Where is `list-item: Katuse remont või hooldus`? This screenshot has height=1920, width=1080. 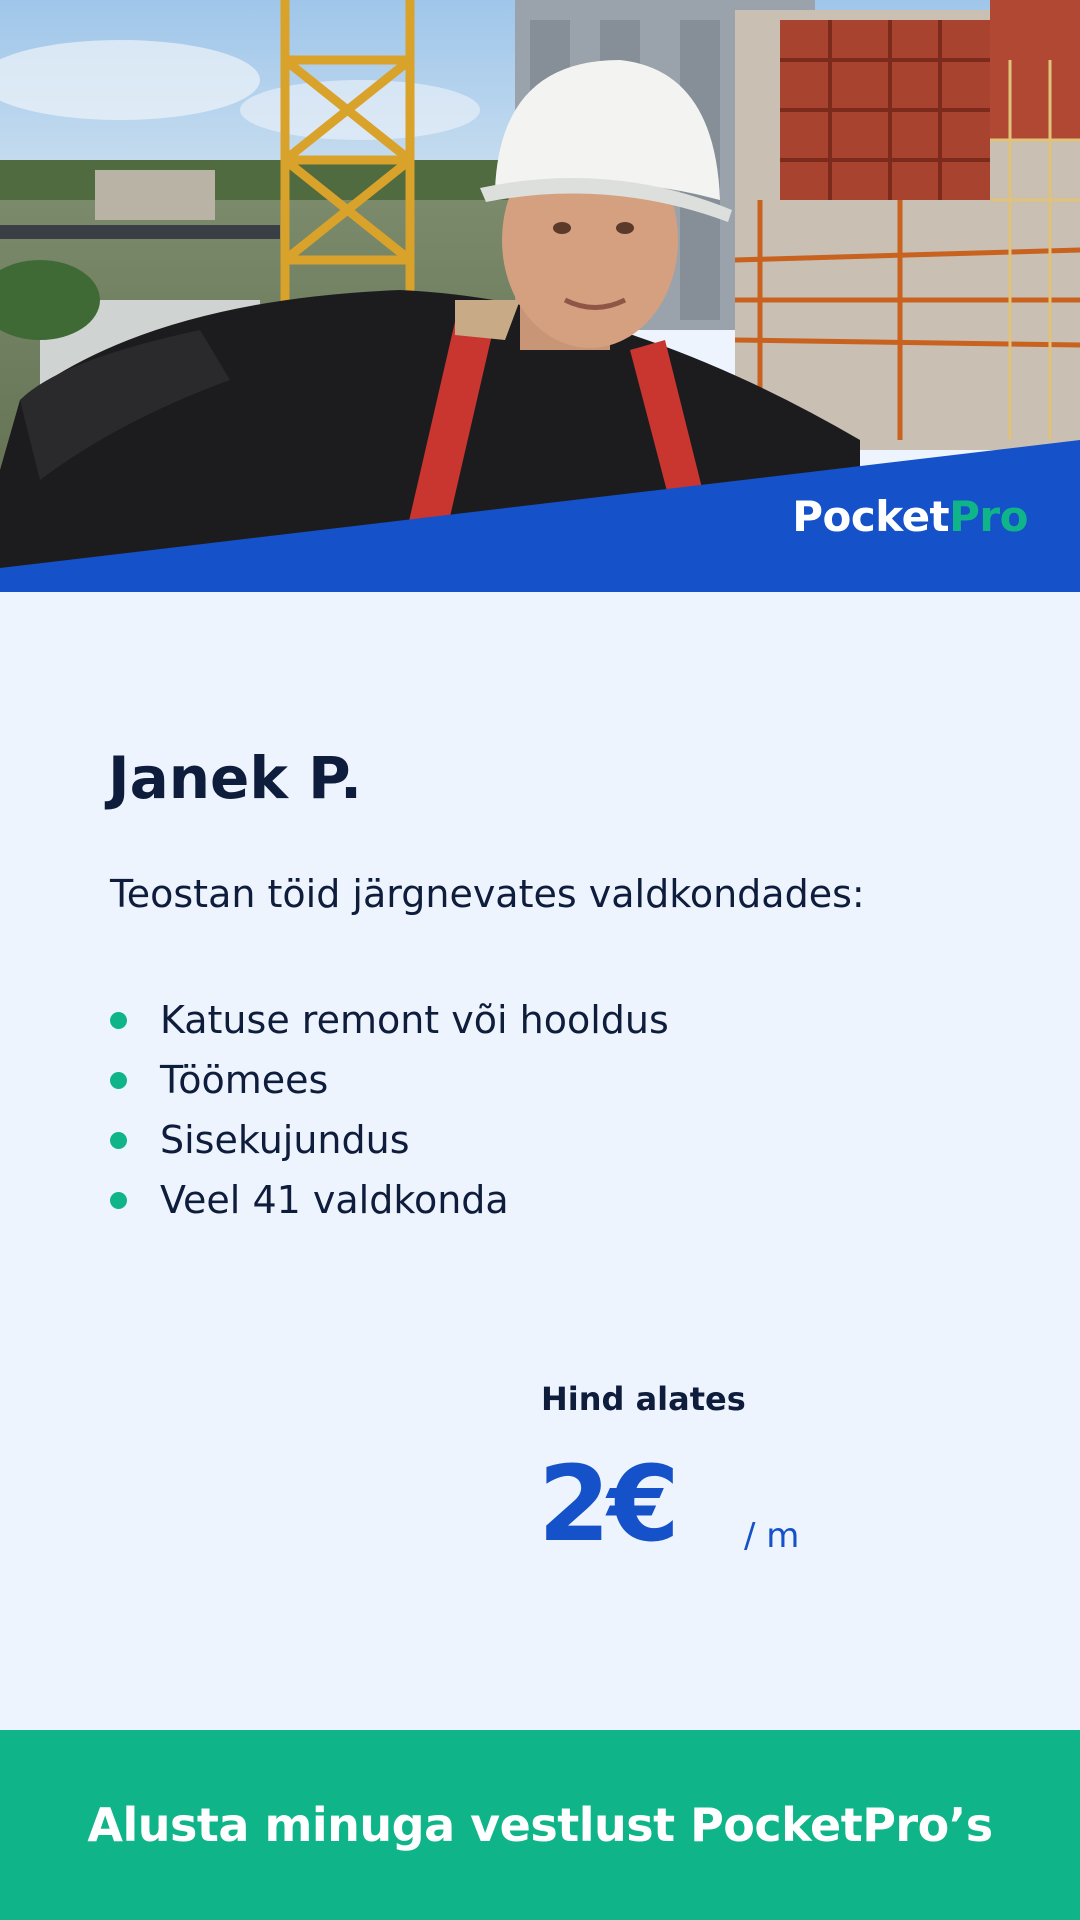 list-item: Katuse remont või hooldus is located at coordinates (389, 1020).